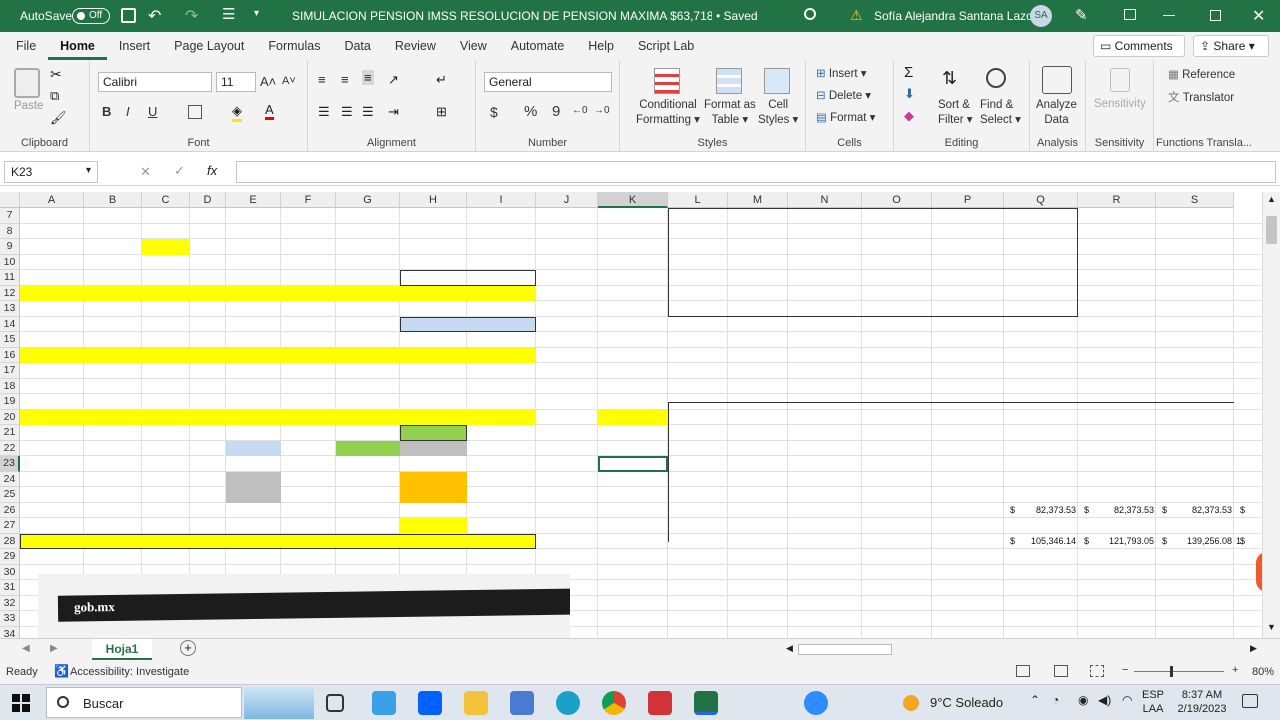 The height and width of the screenshot is (720, 1280). What do you see at coordinates (433, 418) in the screenshot?
I see `cell-h20` at bounding box center [433, 418].